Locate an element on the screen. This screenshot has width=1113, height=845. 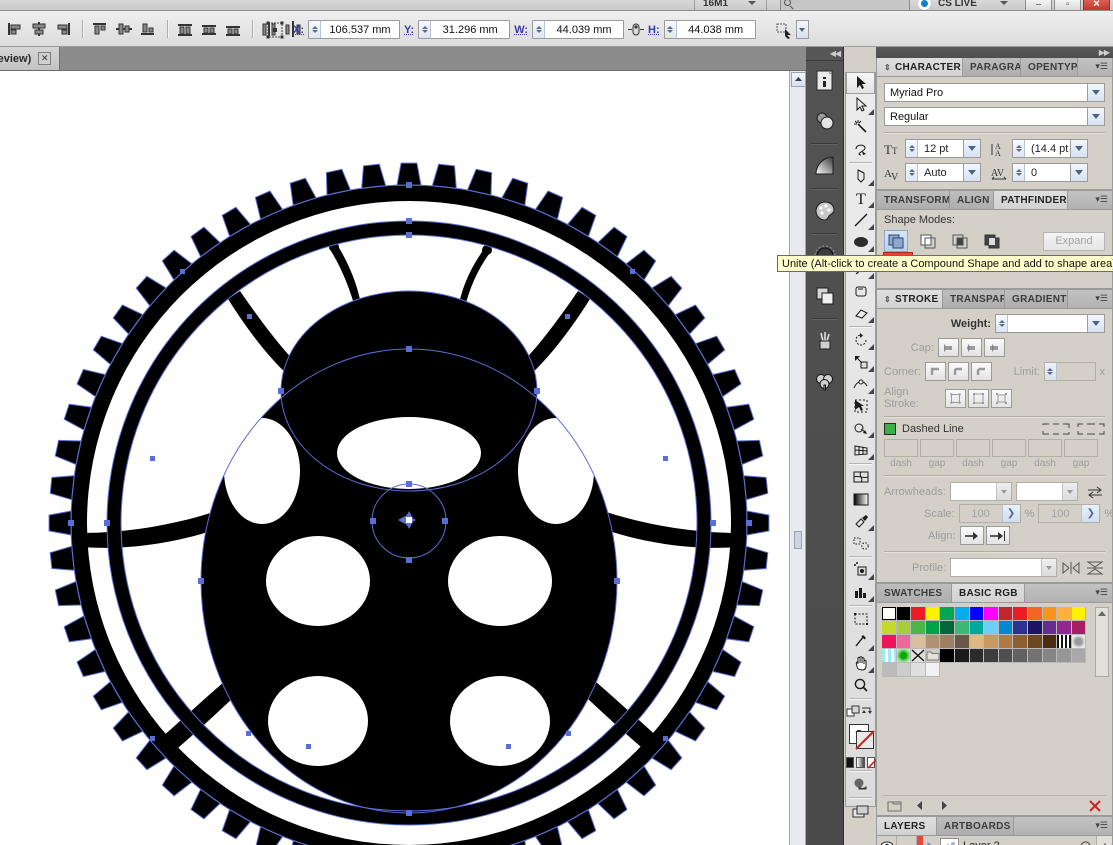
tracking-stepper is located at coordinates (1019, 172).